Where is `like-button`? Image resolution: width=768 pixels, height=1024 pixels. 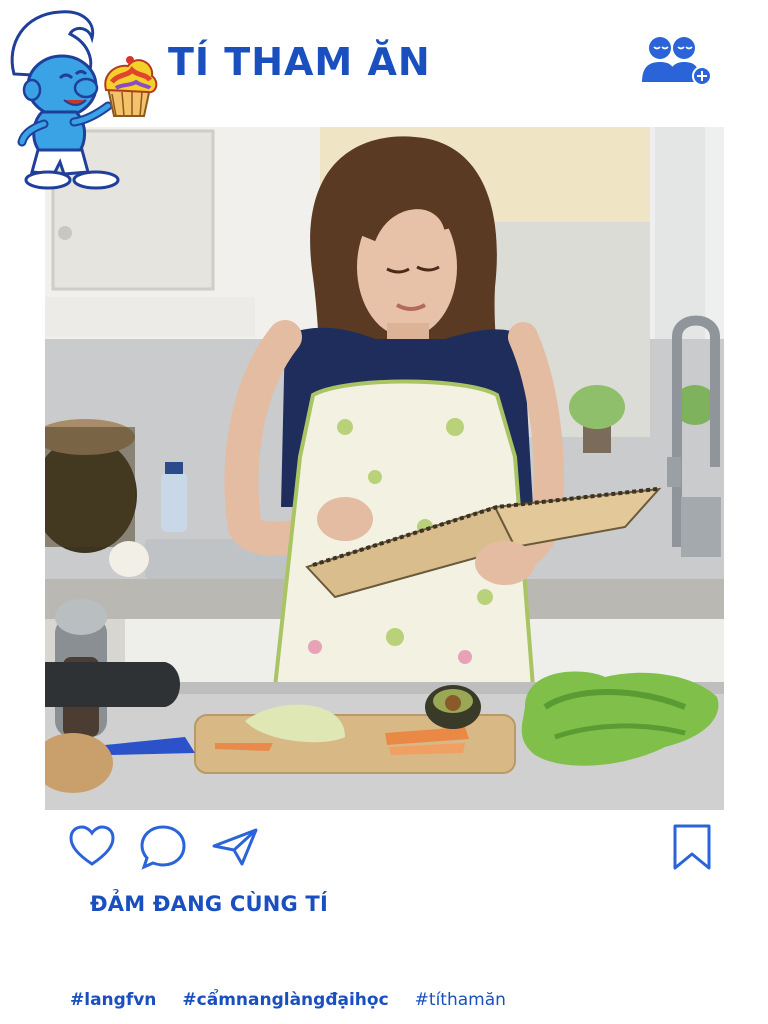 like-button is located at coordinates (92, 847).